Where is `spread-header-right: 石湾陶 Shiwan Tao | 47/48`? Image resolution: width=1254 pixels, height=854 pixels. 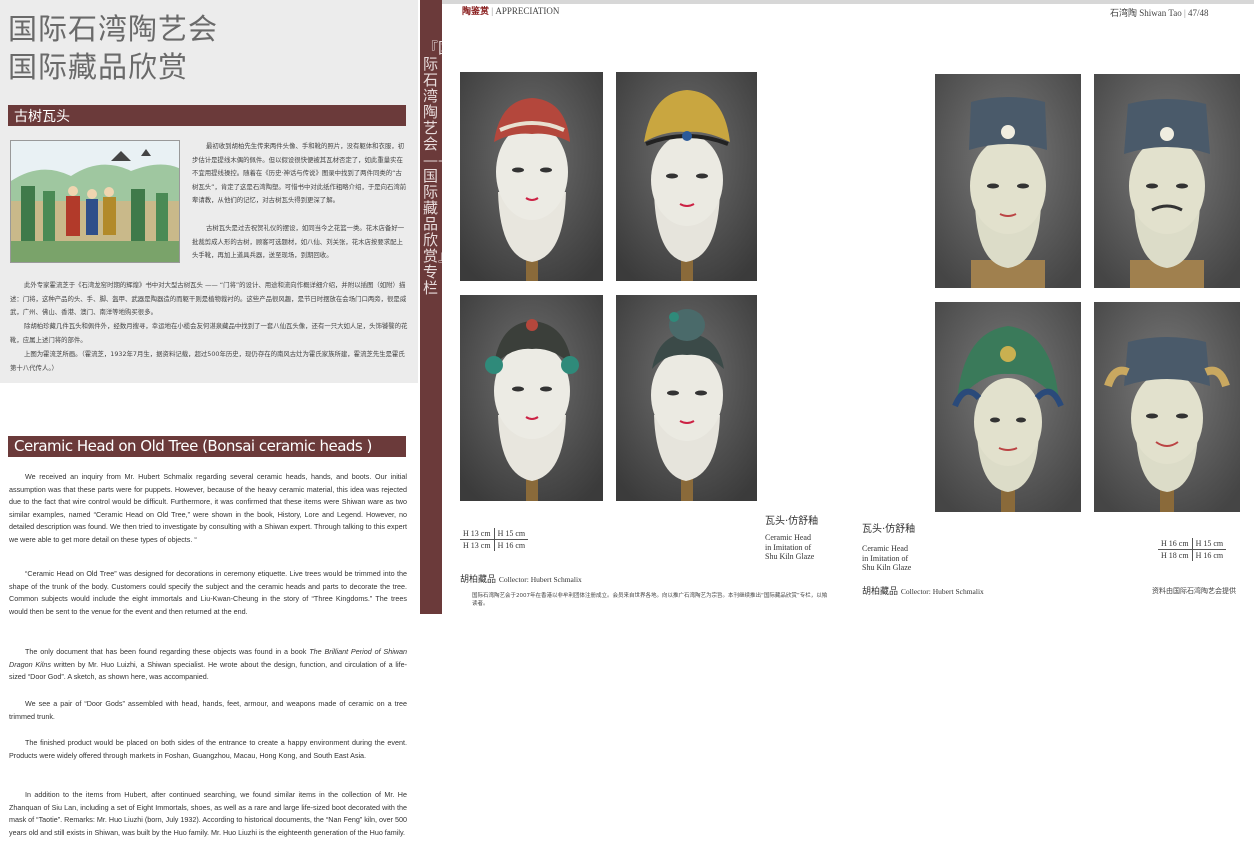
spread-header-right: 石湾陶 Shiwan Tao | 47/48 is located at coordinates (1159, 13).